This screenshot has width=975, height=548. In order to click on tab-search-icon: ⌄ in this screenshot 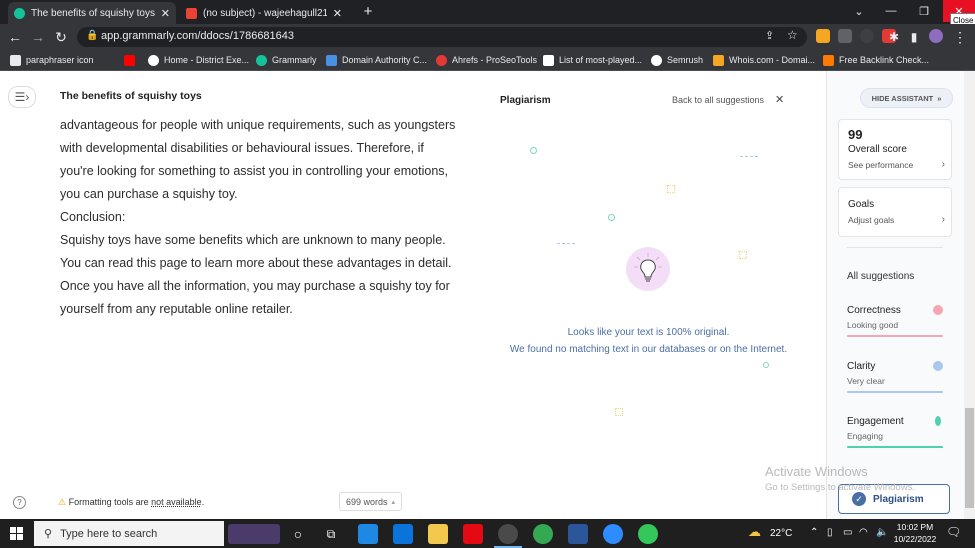, I will do `click(859, 11)`.